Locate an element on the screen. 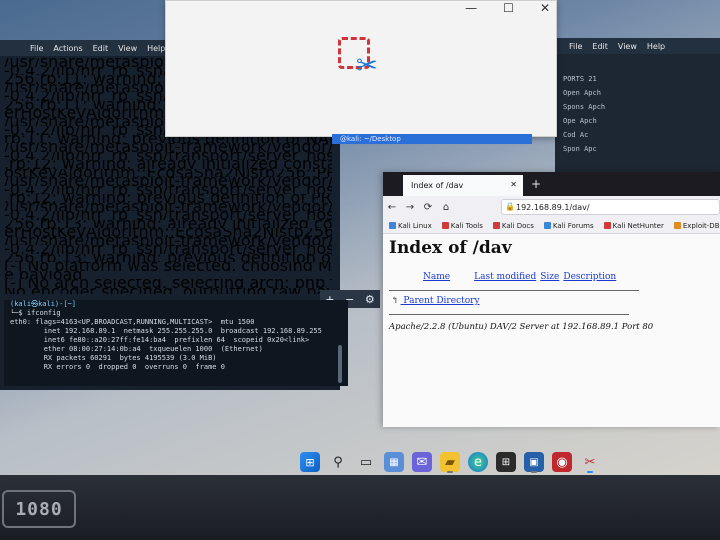 This screenshot has width=720, height=540. bookmark-item: Kali NetHunter is located at coordinates (633, 225).